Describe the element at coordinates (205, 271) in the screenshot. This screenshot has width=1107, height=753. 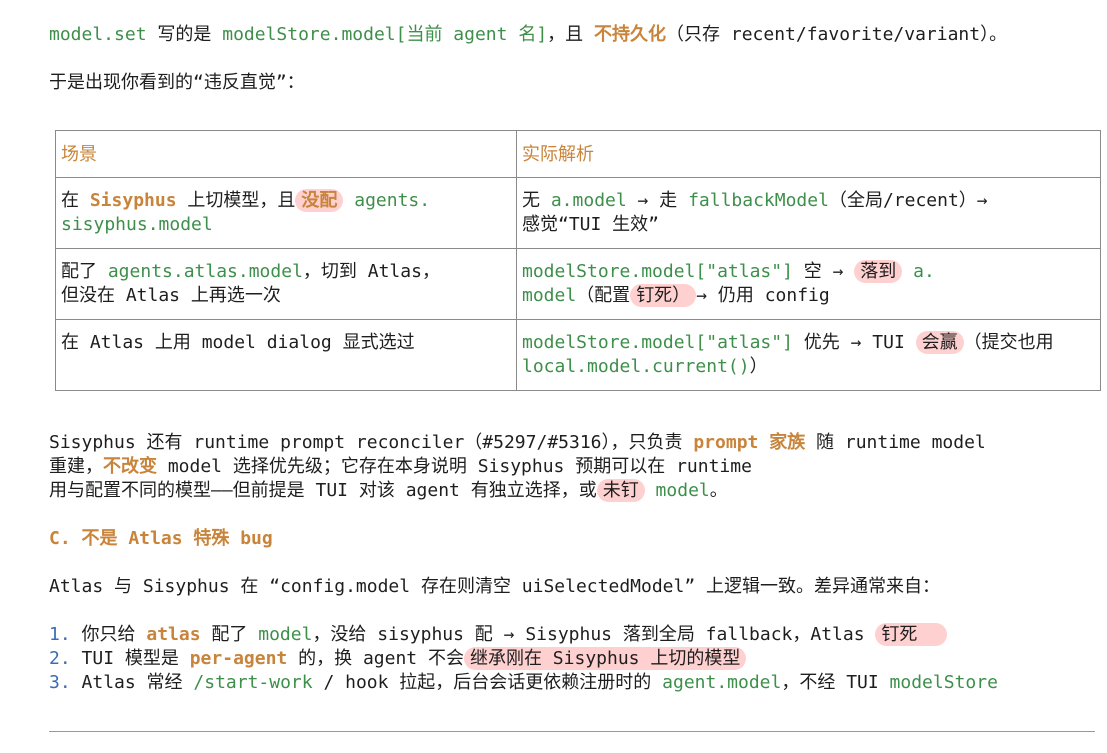
I see `code-agents-atlas-model: agents.atlas.model` at that location.